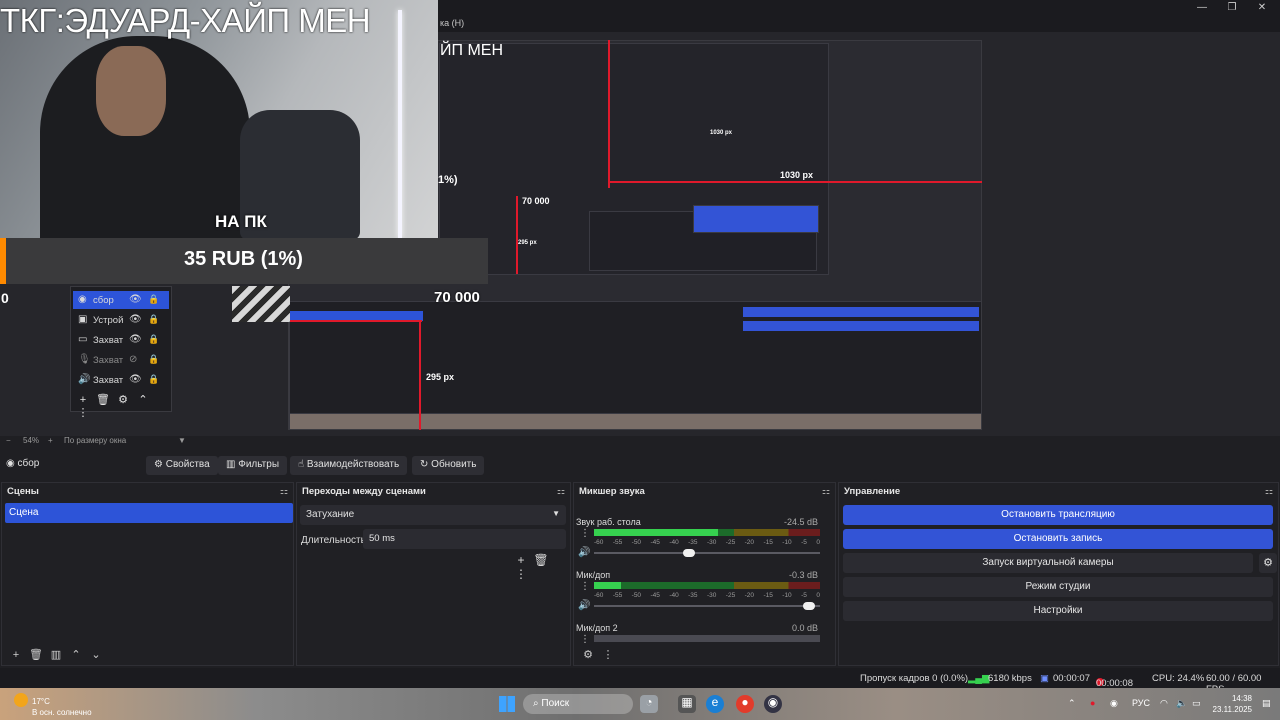 The height and width of the screenshot is (720, 1280). Describe the element at coordinates (715, 704) in the screenshot. I see `edge-icon: e` at that location.